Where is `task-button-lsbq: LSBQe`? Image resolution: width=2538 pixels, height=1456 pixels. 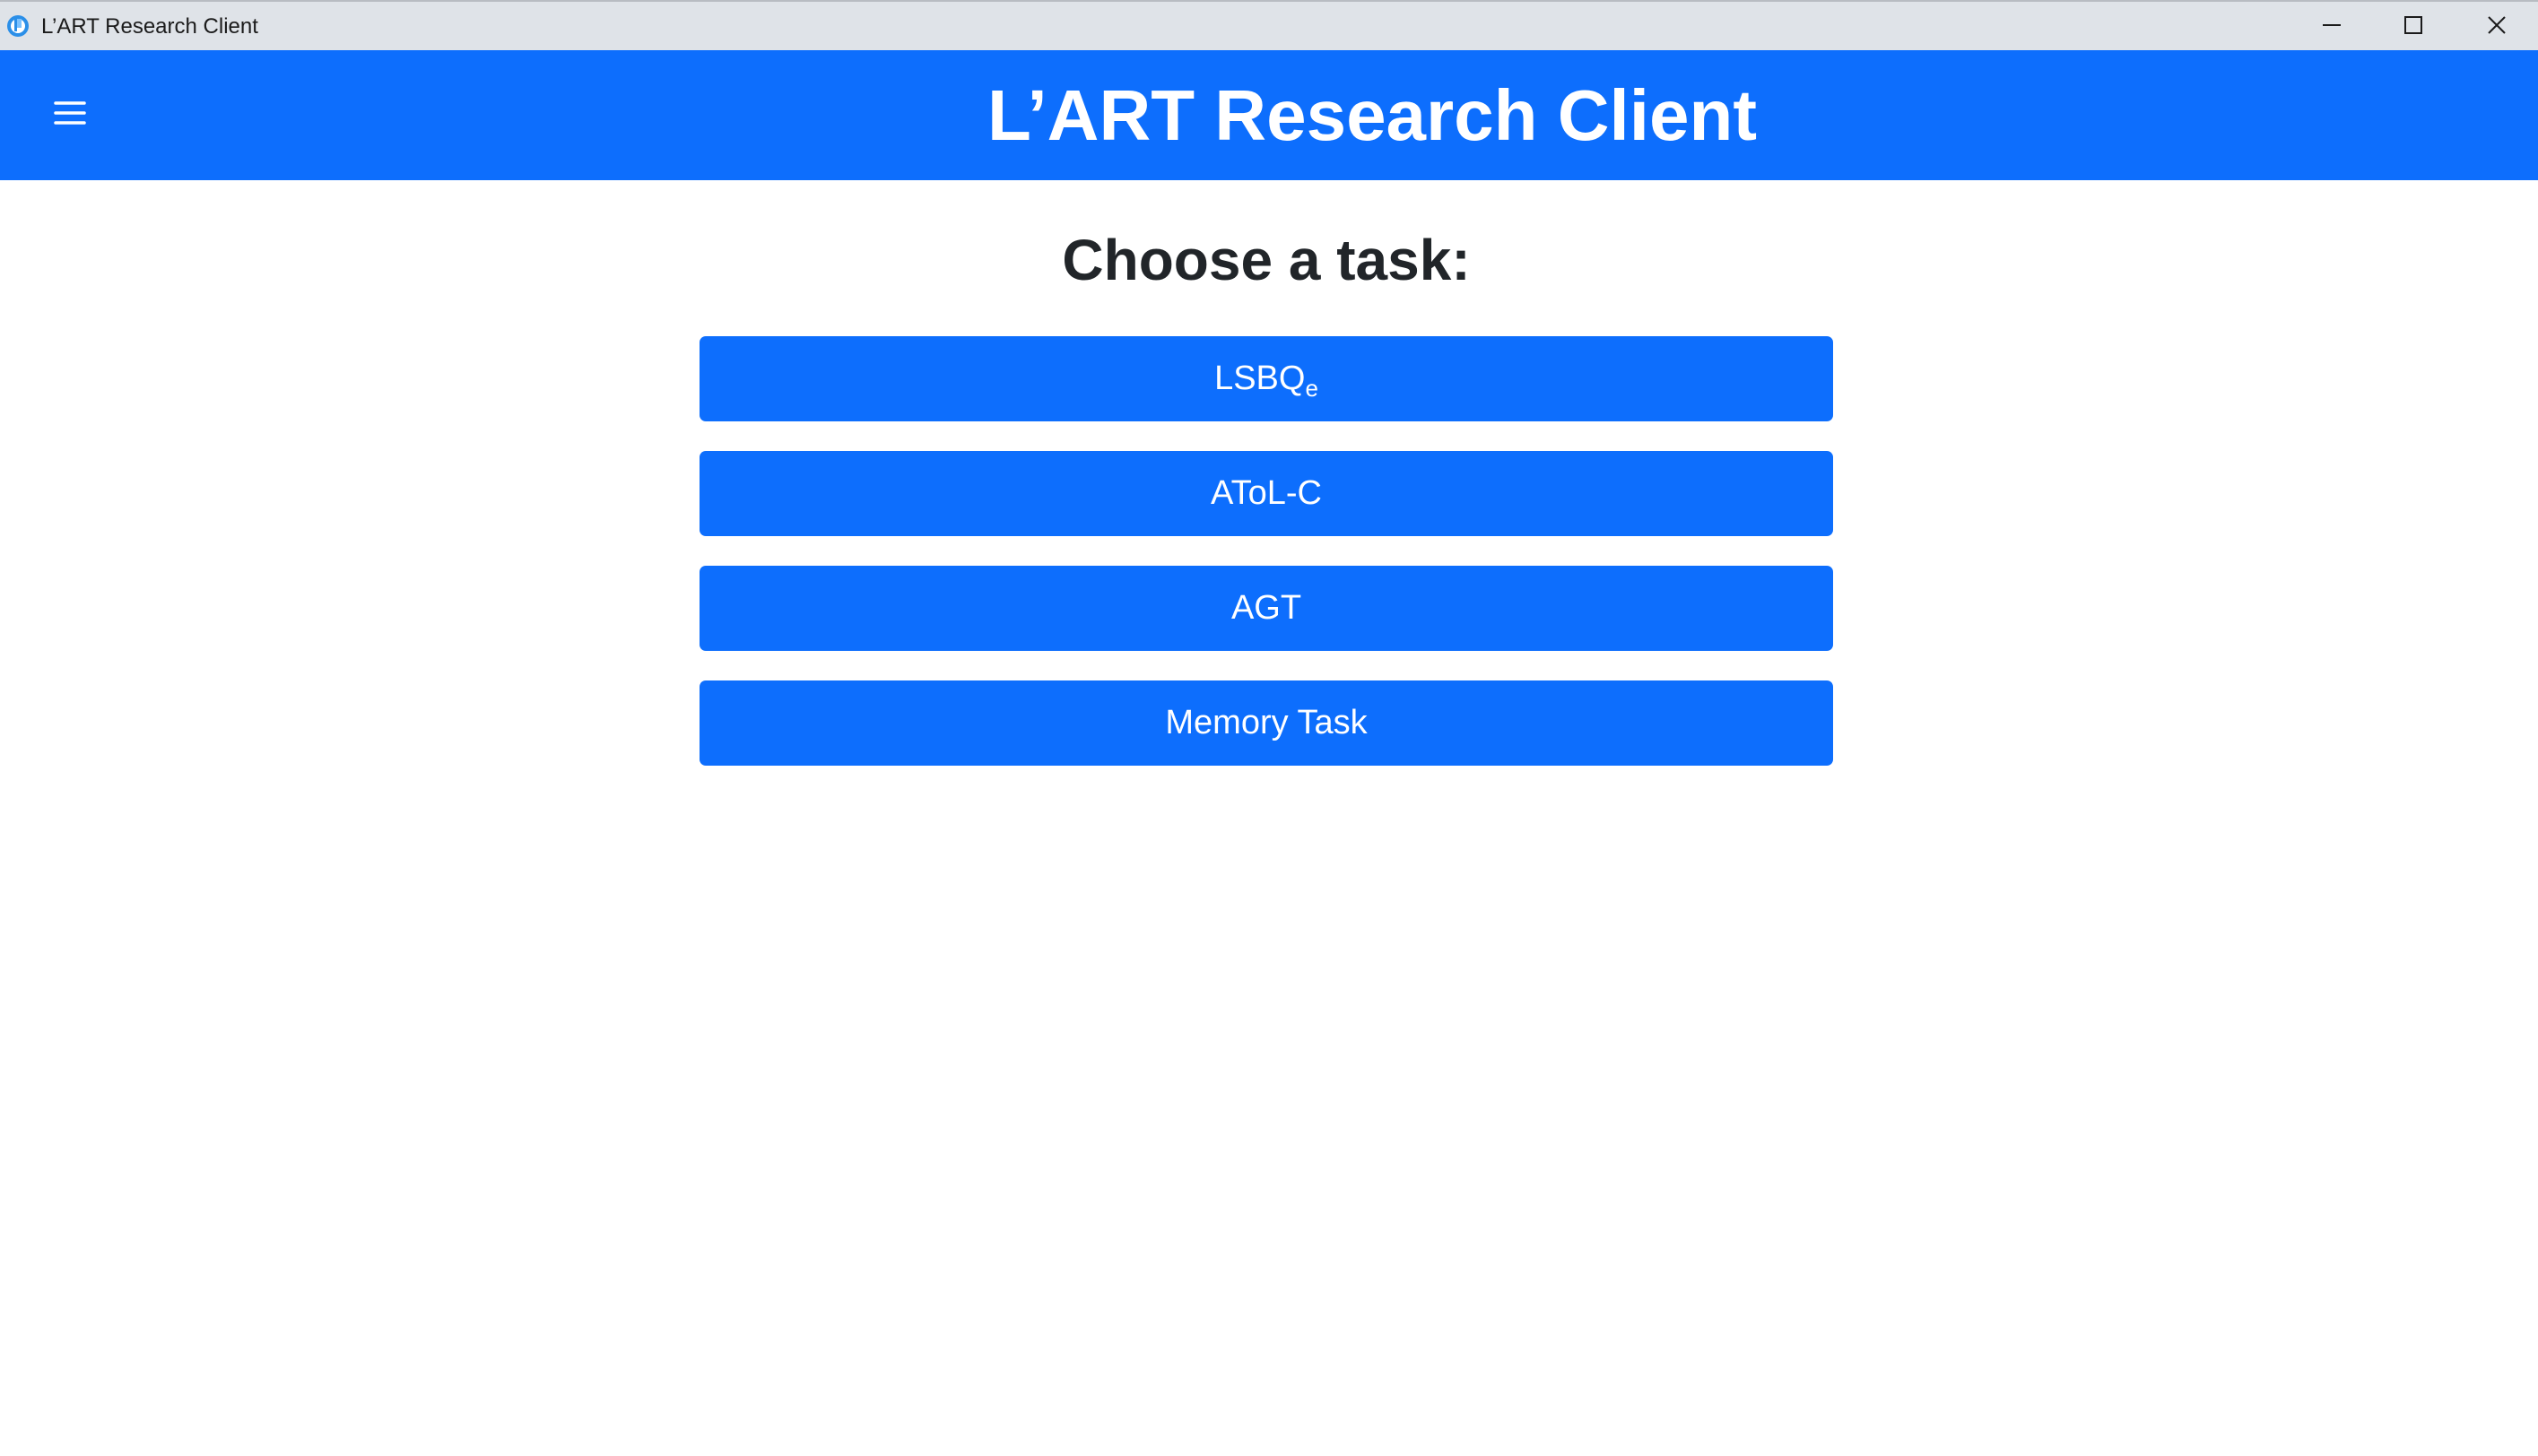 task-button-lsbq: LSBQe is located at coordinates (1266, 379).